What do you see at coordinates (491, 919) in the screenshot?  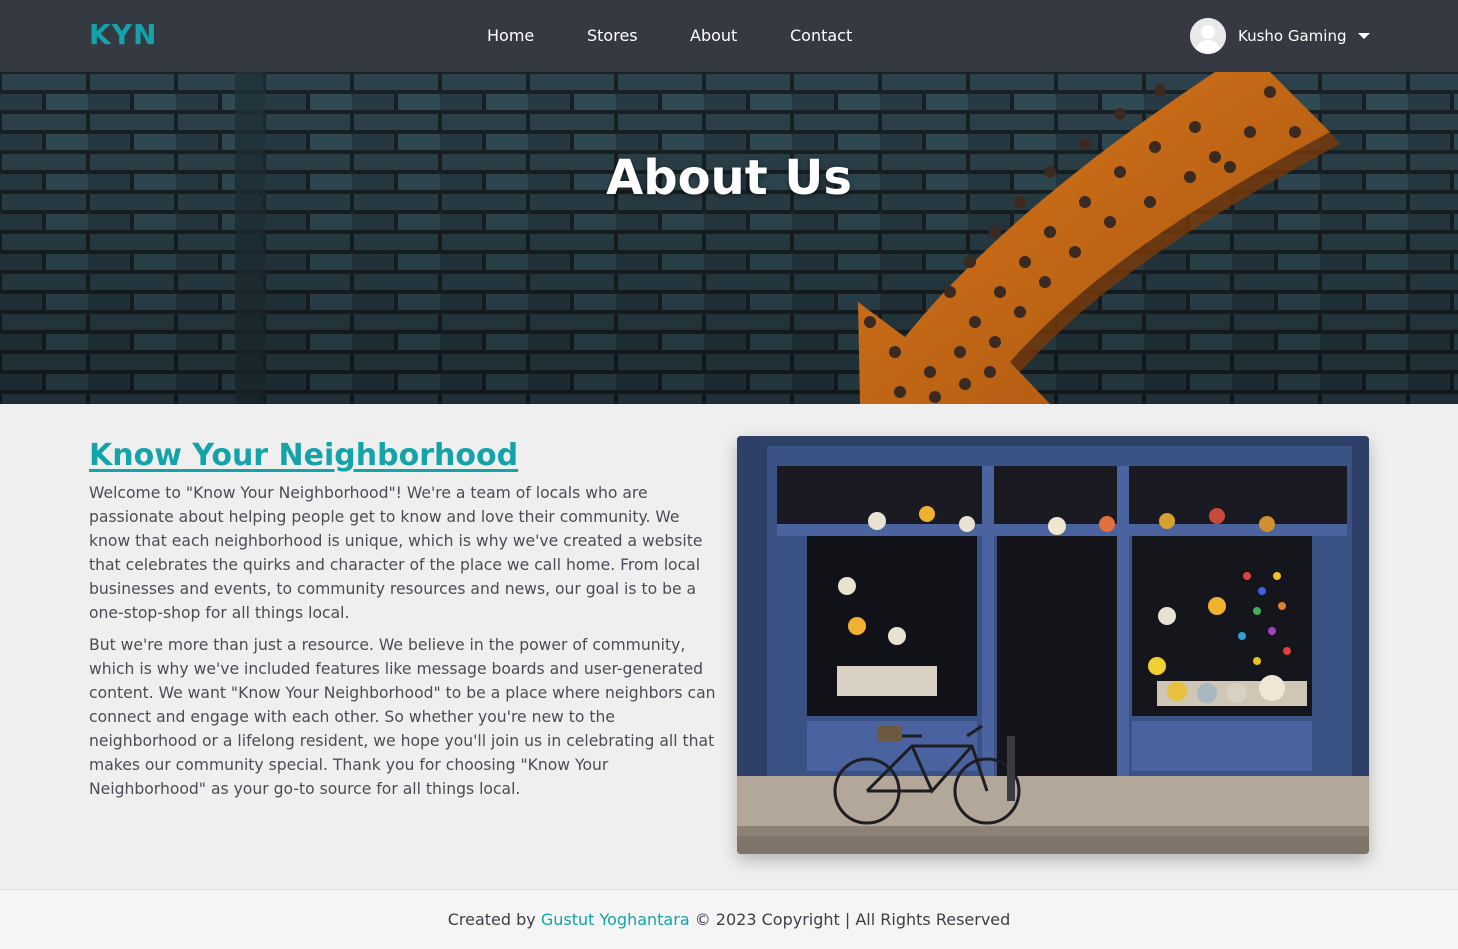 I see `footer-prefix: Created by` at bounding box center [491, 919].